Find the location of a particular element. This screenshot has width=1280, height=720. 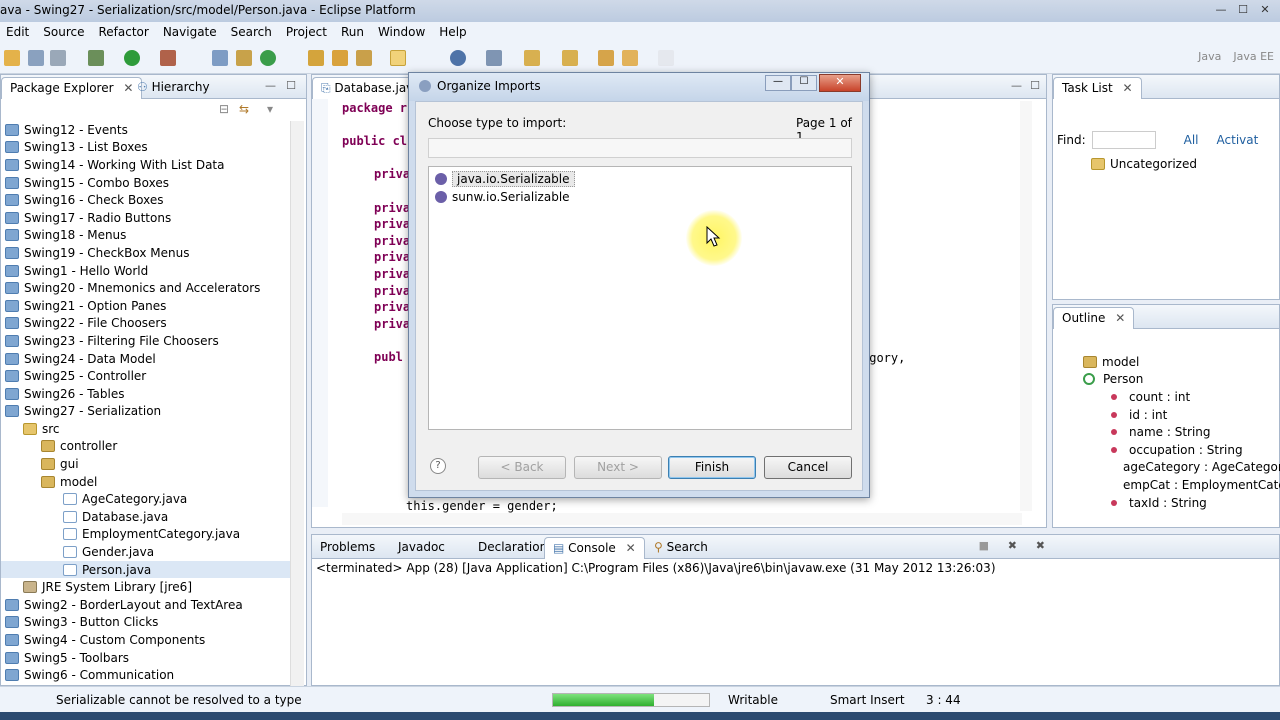

menu-project: Project is located at coordinates (307, 32).